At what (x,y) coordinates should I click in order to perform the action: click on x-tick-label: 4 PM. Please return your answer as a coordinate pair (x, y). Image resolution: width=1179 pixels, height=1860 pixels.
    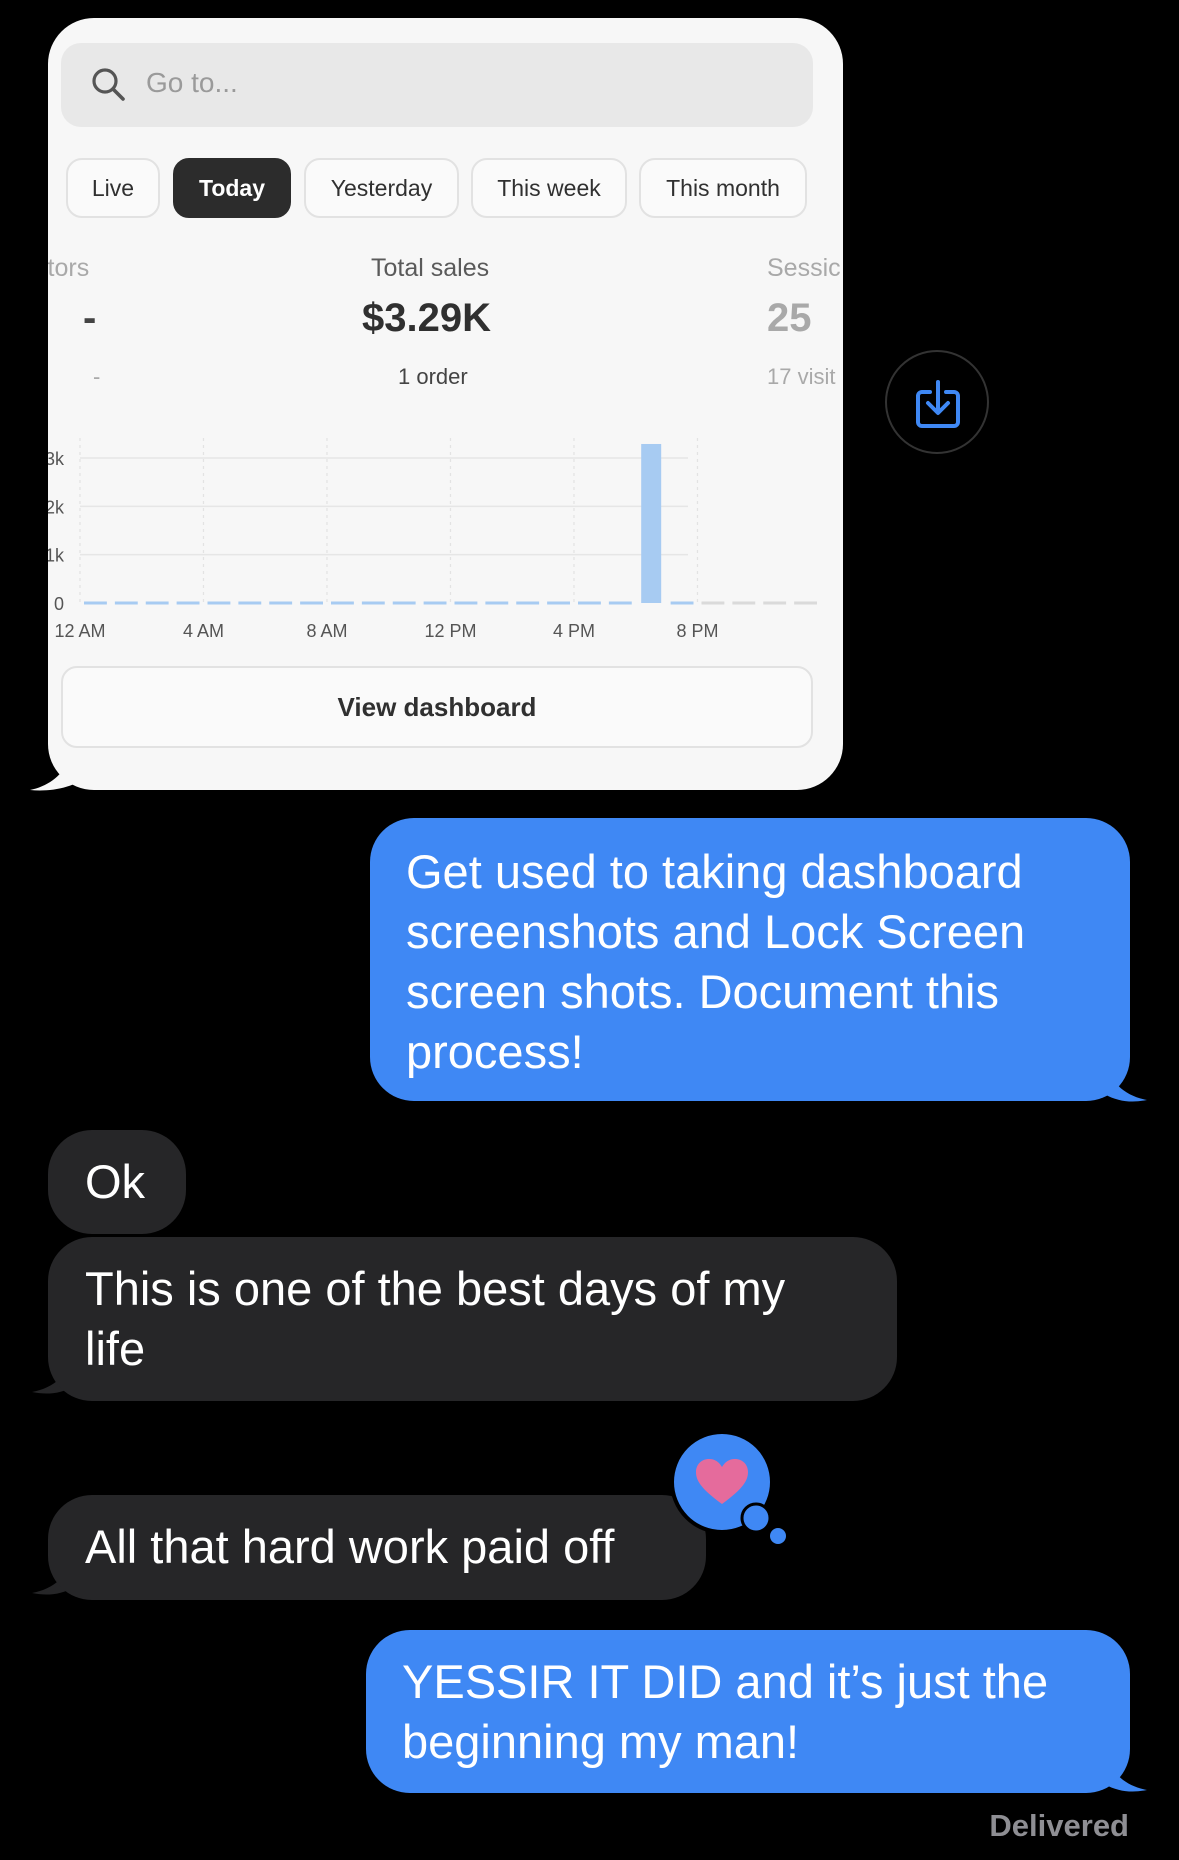
    Looking at the image, I should click on (574, 629).